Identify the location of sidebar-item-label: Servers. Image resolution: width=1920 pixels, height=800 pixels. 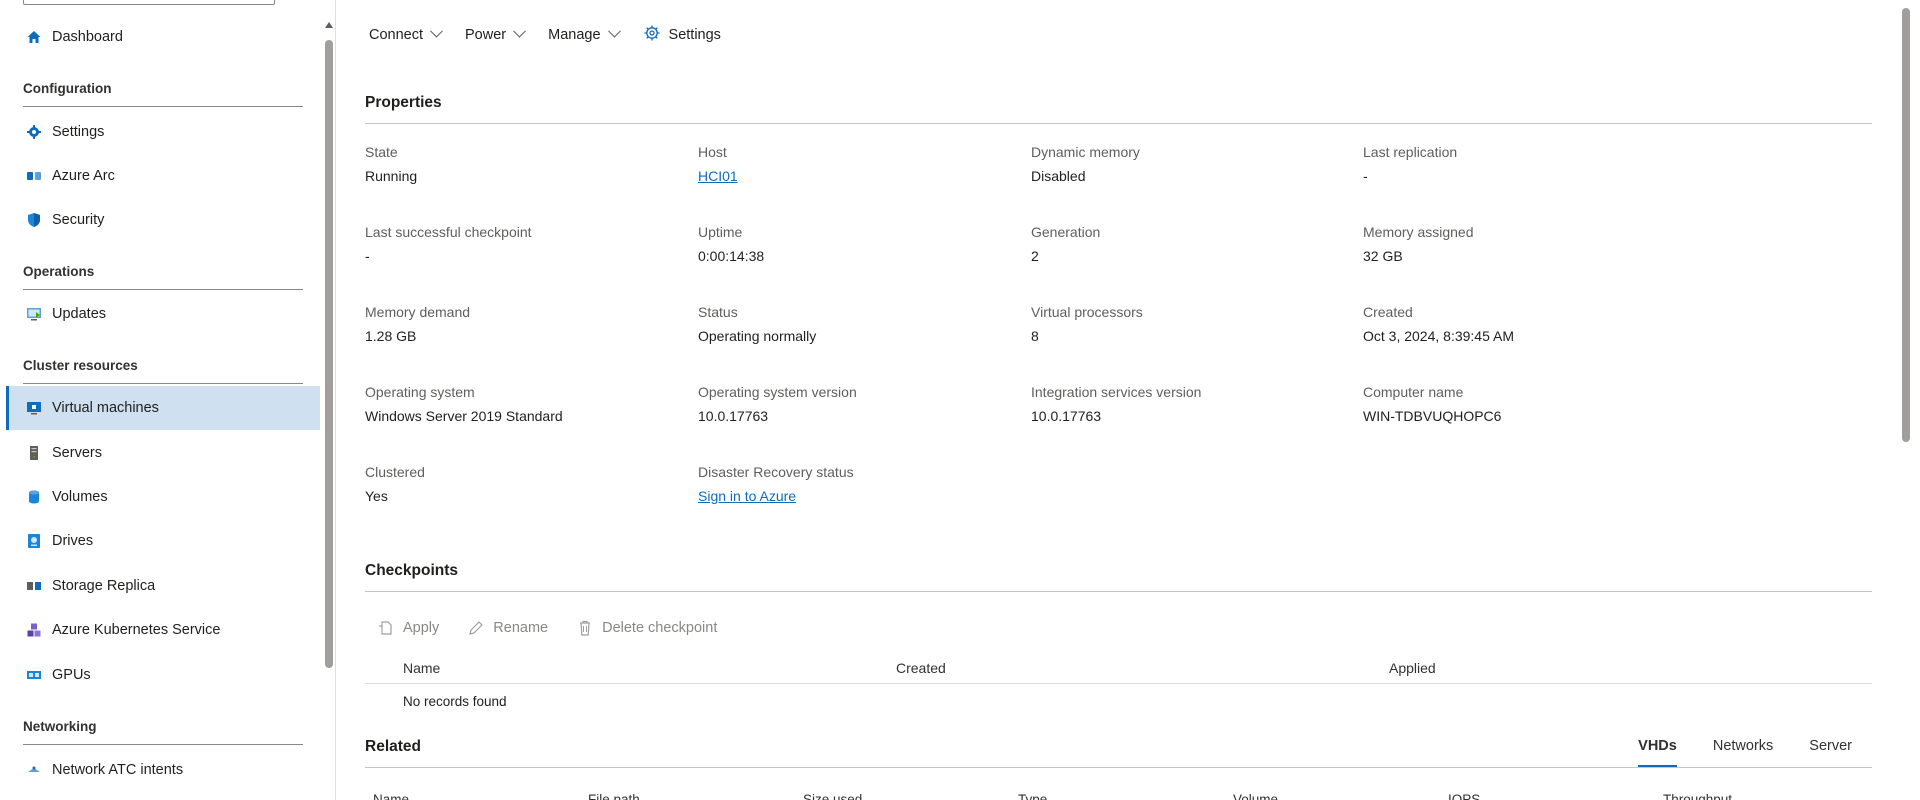
(77, 453).